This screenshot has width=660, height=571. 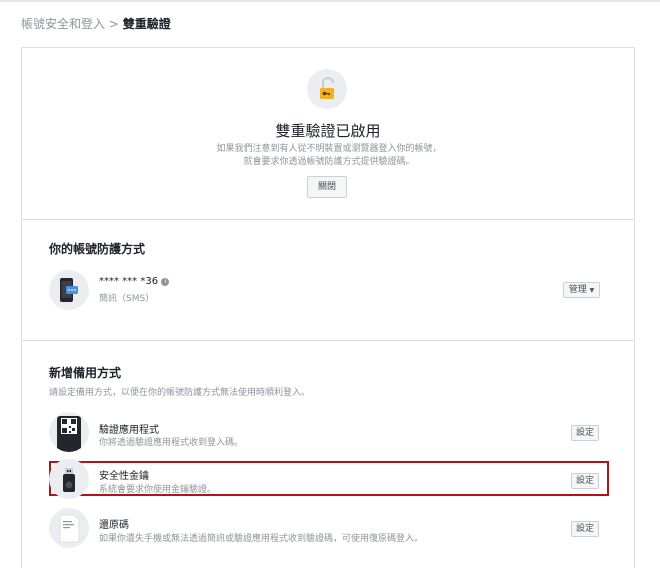 I want to click on manage-dropdown-button: 管理 ▼, so click(x=581, y=290).